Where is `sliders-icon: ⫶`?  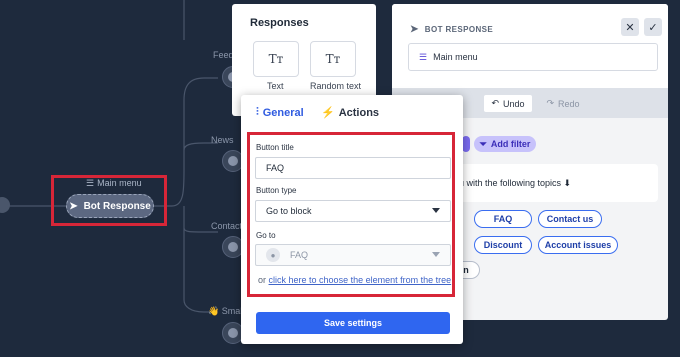 sliders-icon: ⫶ is located at coordinates (257, 112).